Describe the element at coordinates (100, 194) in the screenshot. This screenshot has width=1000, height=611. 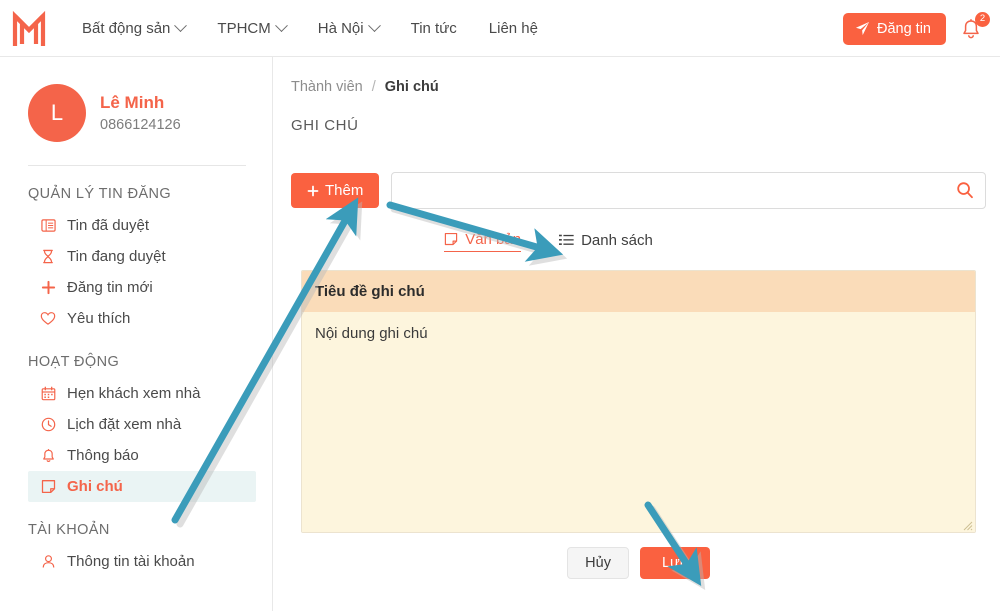
I see `sidebar-section-title-listings: QUẢN LÝ TIN ĐĂNG` at that location.